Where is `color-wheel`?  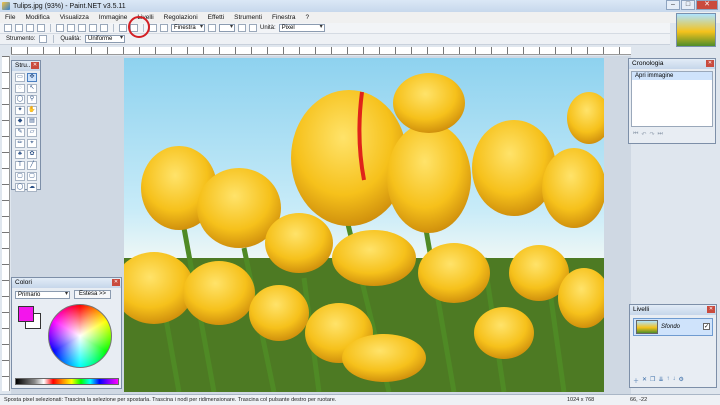
color-wheel is located at coordinates (80, 336).